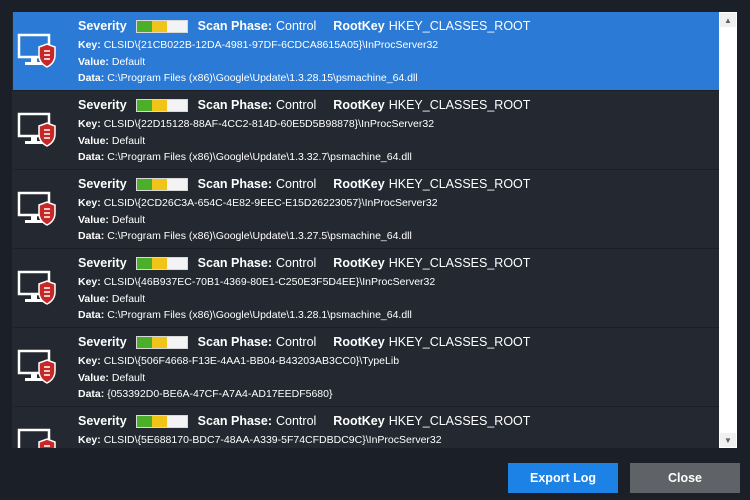  What do you see at coordinates (563, 478) in the screenshot?
I see `export-log-button: Export Log` at bounding box center [563, 478].